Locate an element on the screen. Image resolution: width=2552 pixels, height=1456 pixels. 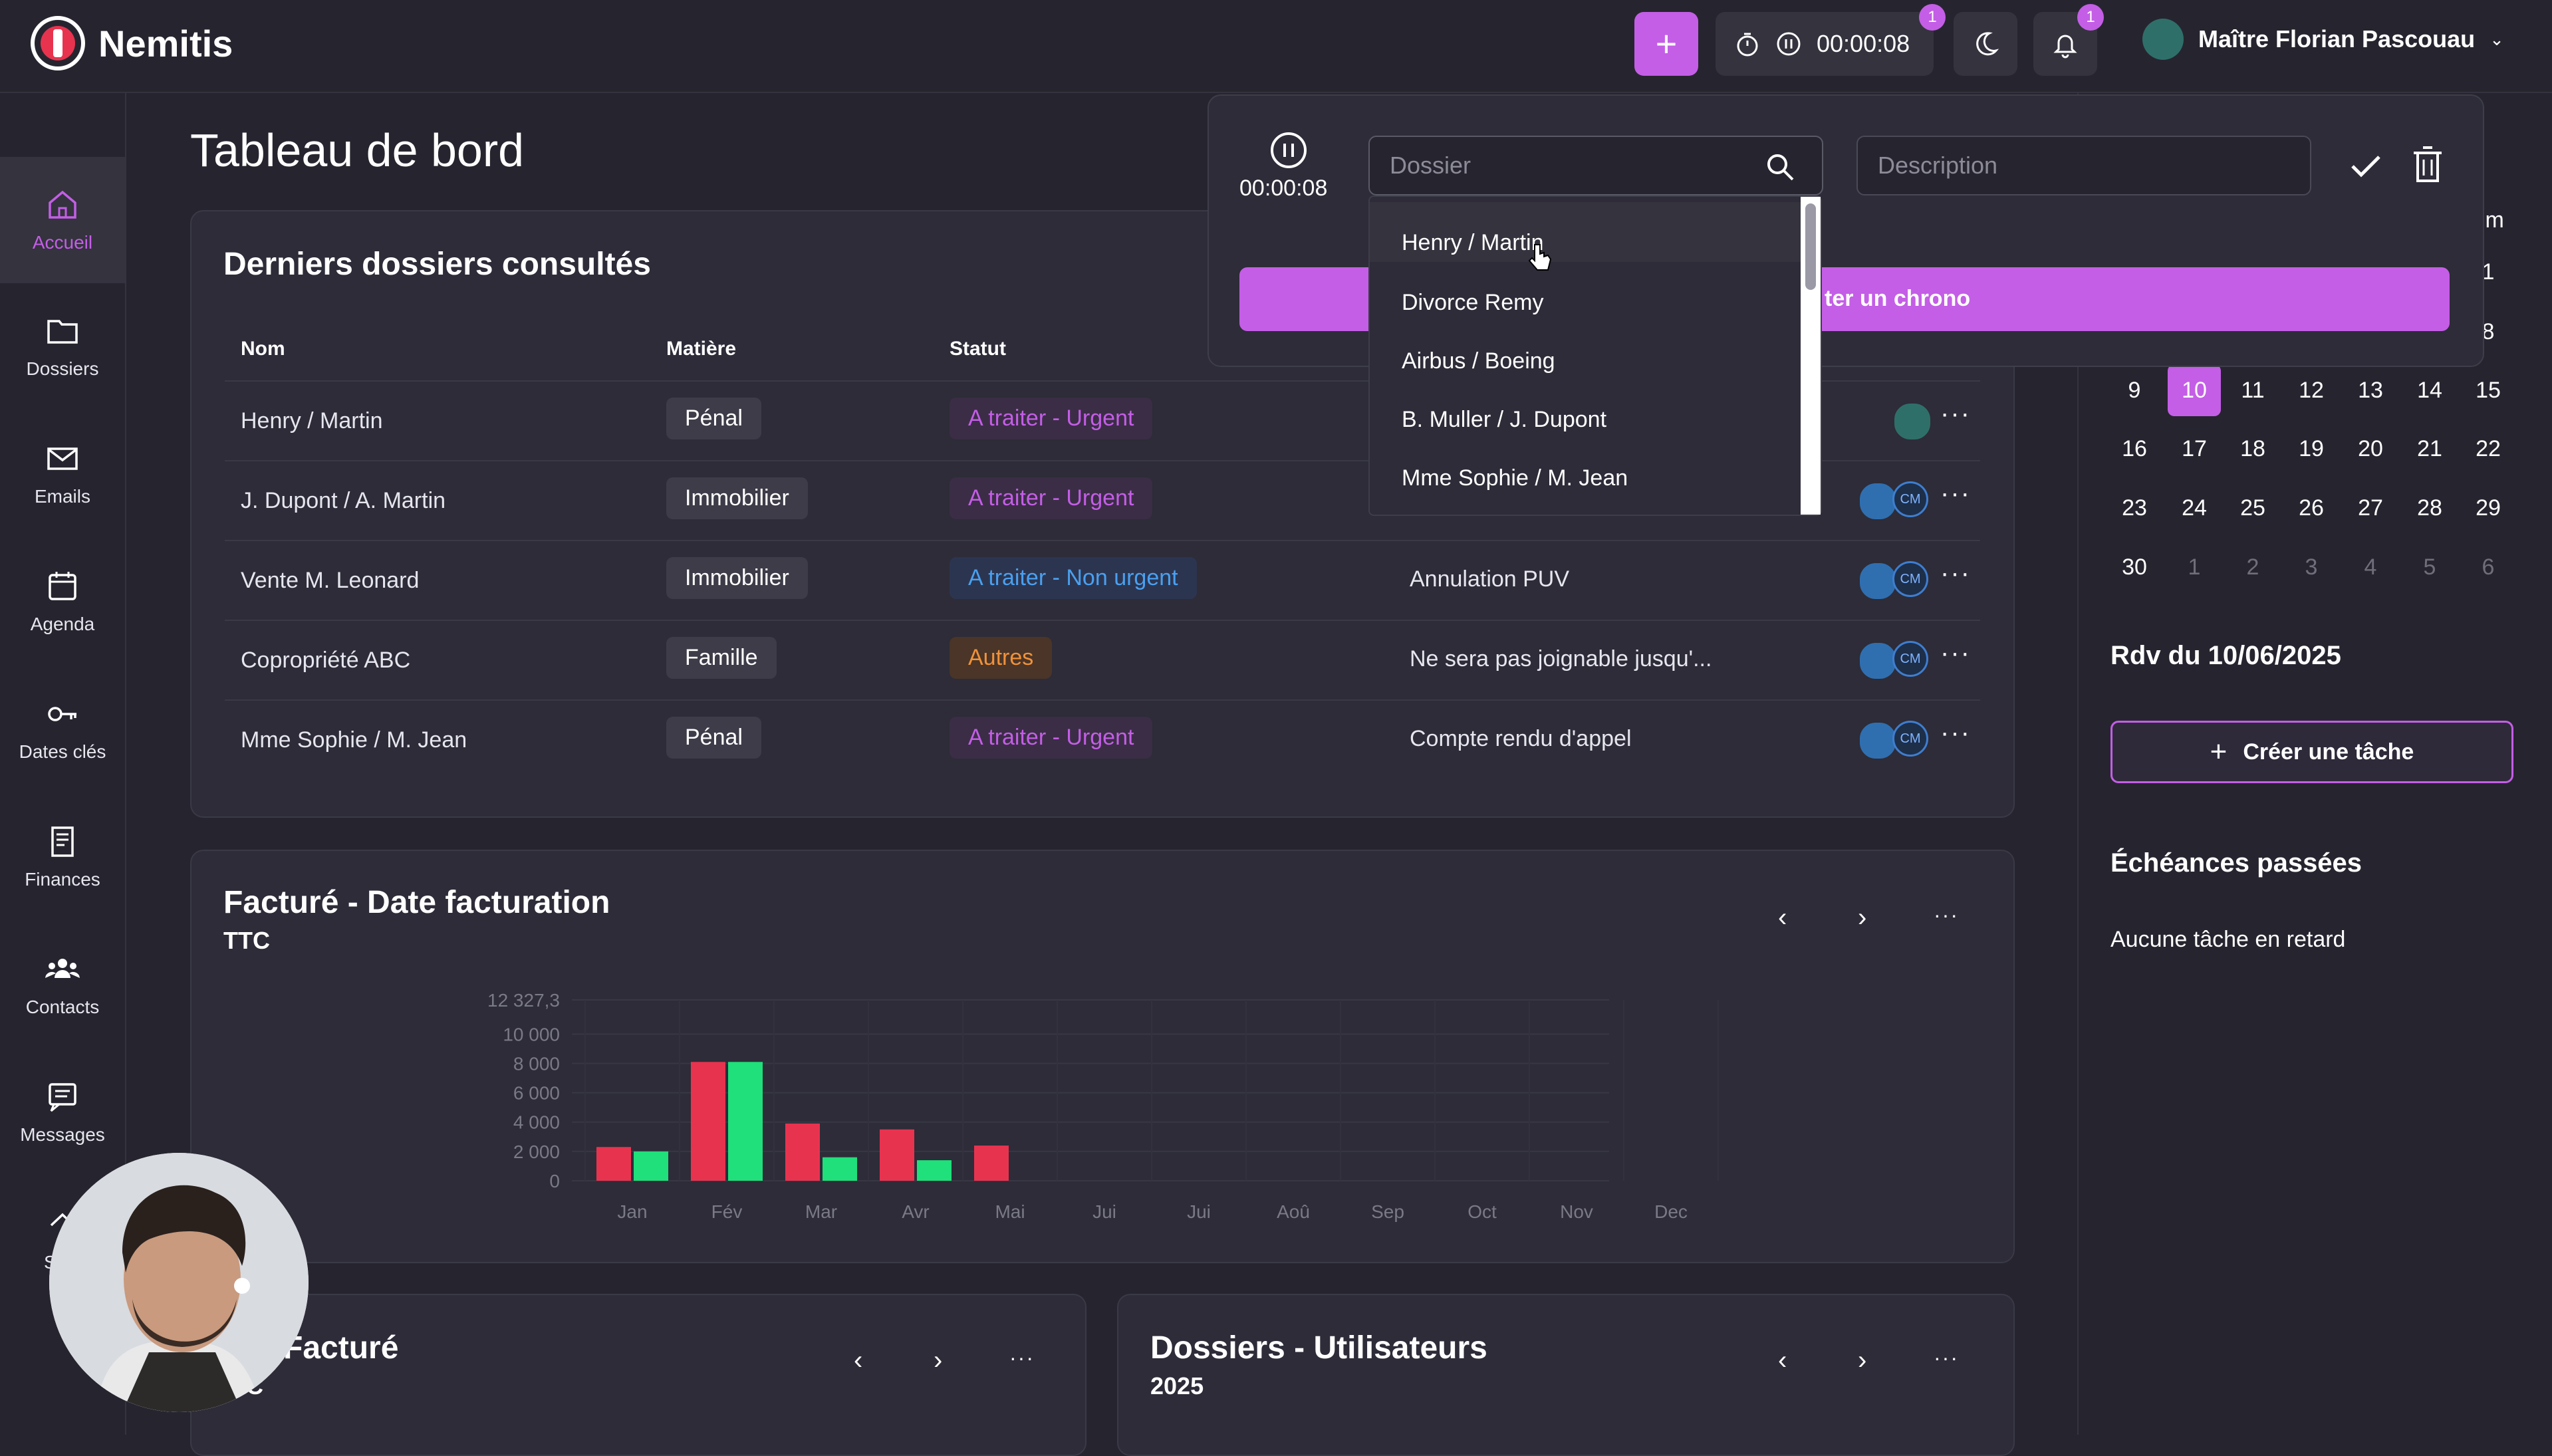
y-tick-label: 0 is located at coordinates (554, 1181).